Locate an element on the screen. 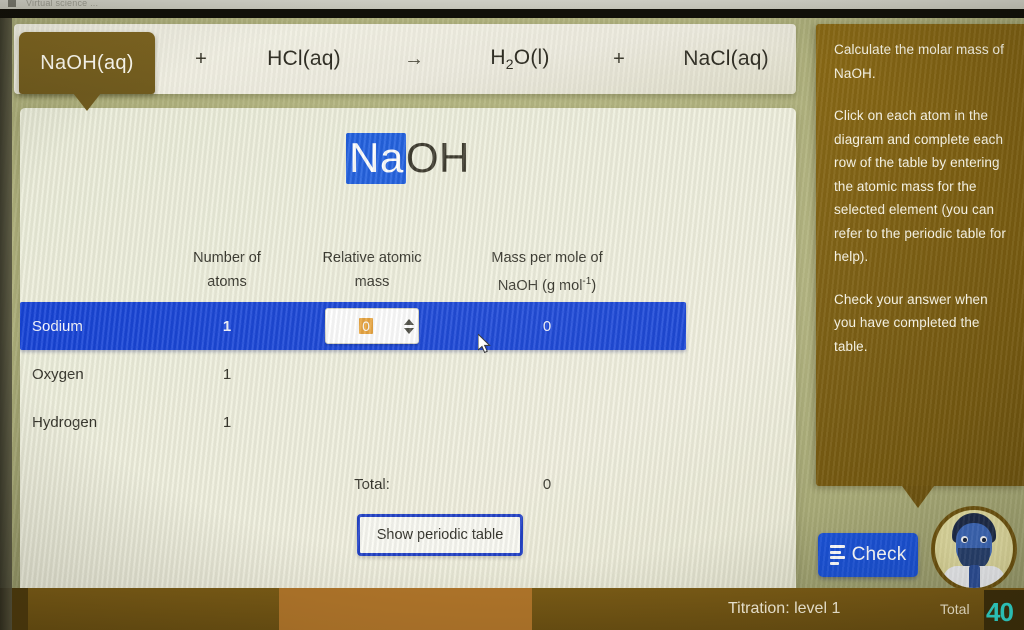 Image resolution: width=1024 pixels, height=630 pixels. level-indicator: Titration: level 1 is located at coordinates (784, 608).